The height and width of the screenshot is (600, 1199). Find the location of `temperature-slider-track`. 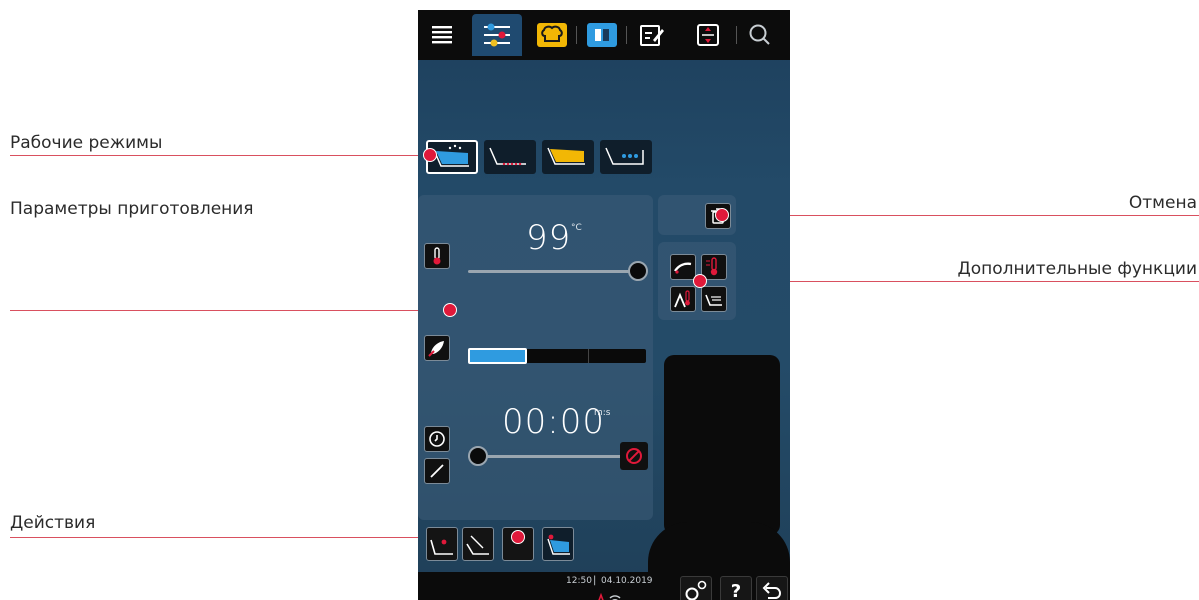

temperature-slider-track is located at coordinates (552, 271).